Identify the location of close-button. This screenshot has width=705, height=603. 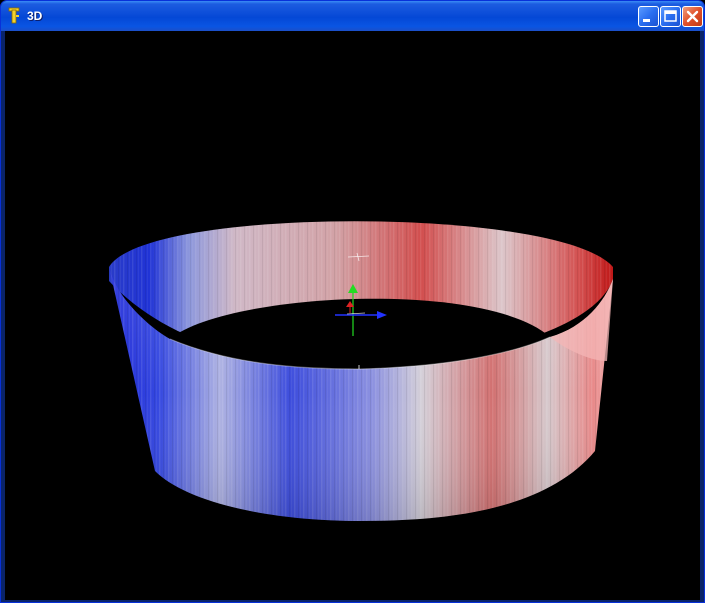
(692, 16).